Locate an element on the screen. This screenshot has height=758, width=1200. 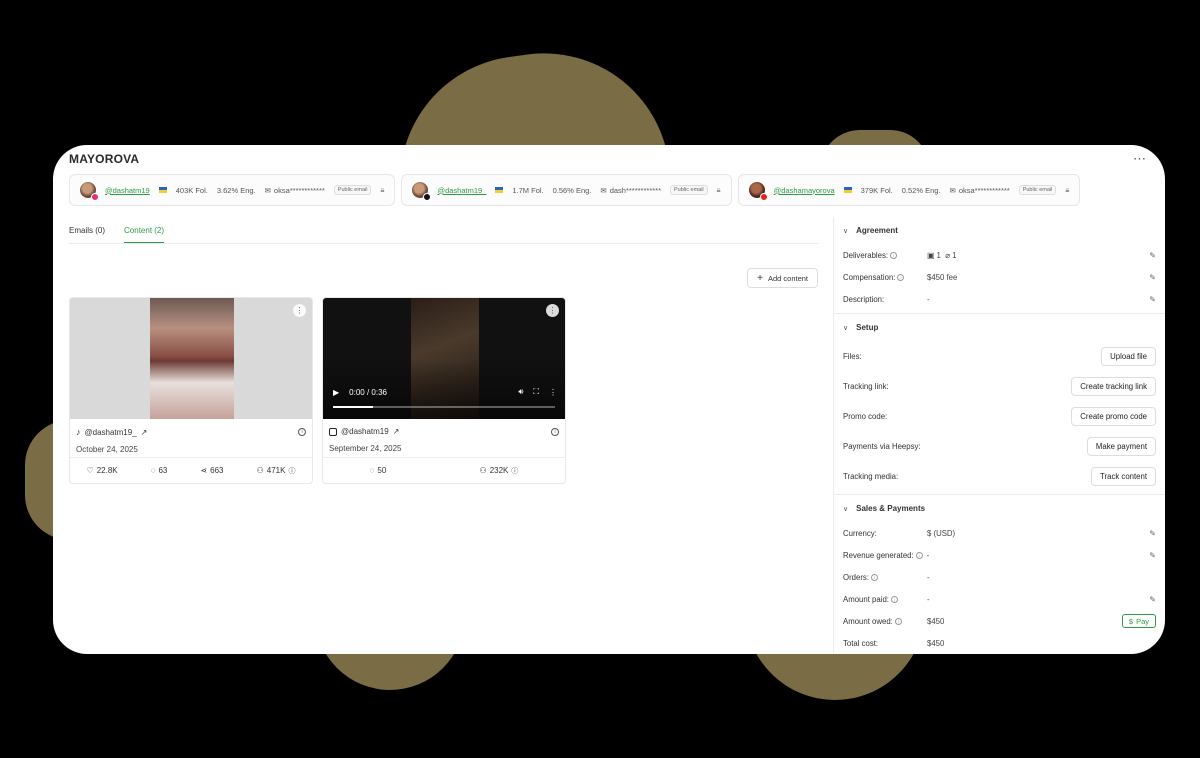
section-title: Setup is located at coordinates (867, 327).